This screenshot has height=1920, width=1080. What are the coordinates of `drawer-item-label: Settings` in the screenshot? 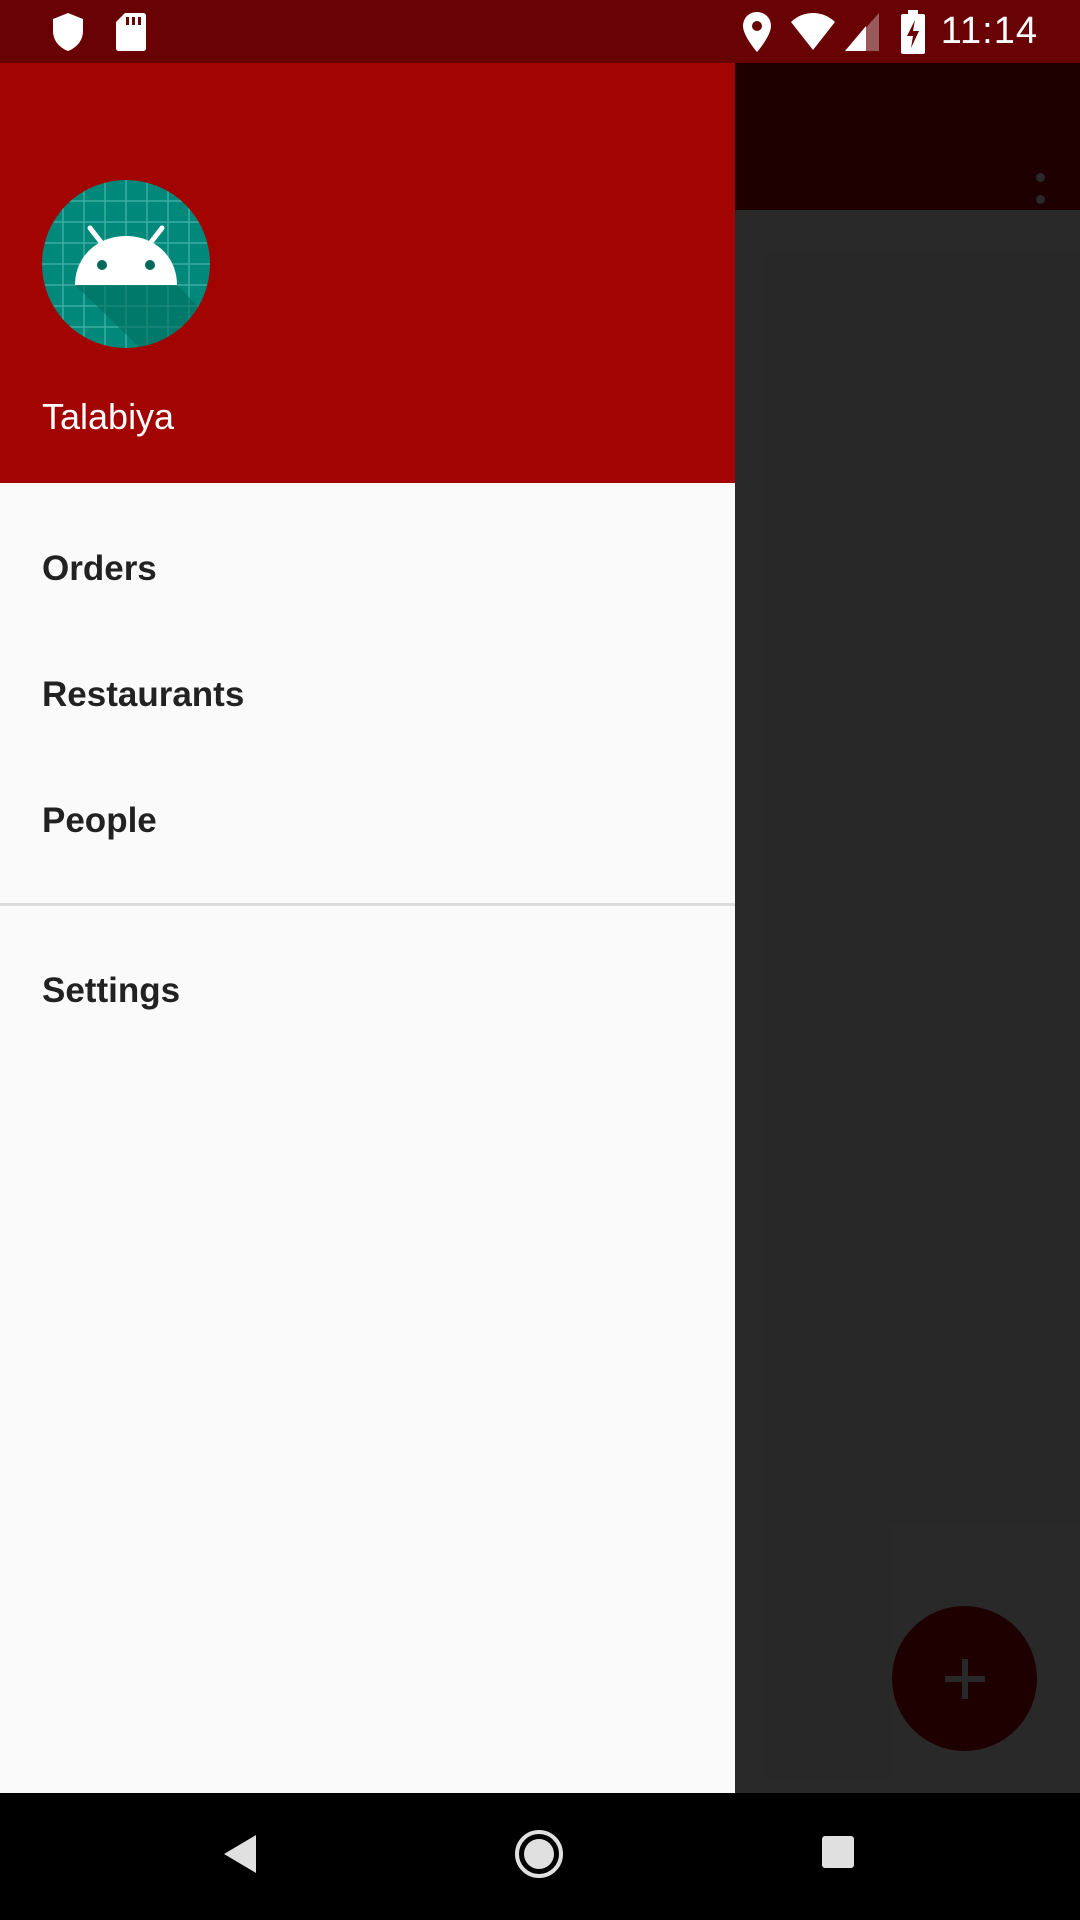 It's located at (111, 990).